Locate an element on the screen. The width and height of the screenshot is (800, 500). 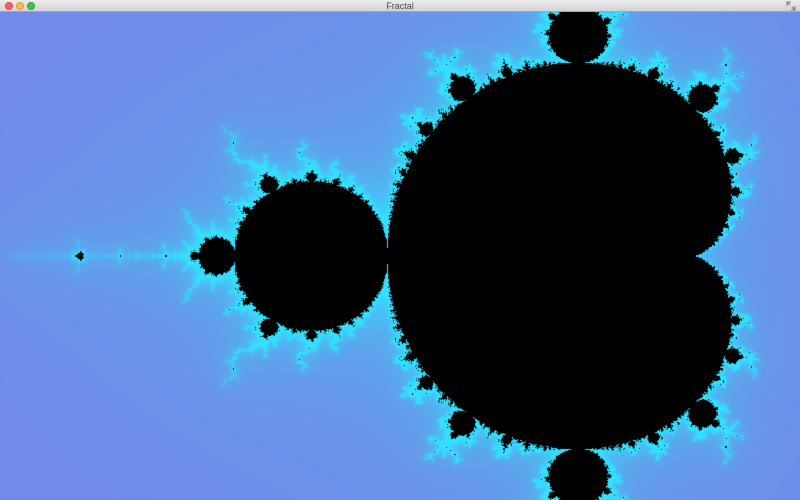
window-title: Fractal is located at coordinates (400, 6).